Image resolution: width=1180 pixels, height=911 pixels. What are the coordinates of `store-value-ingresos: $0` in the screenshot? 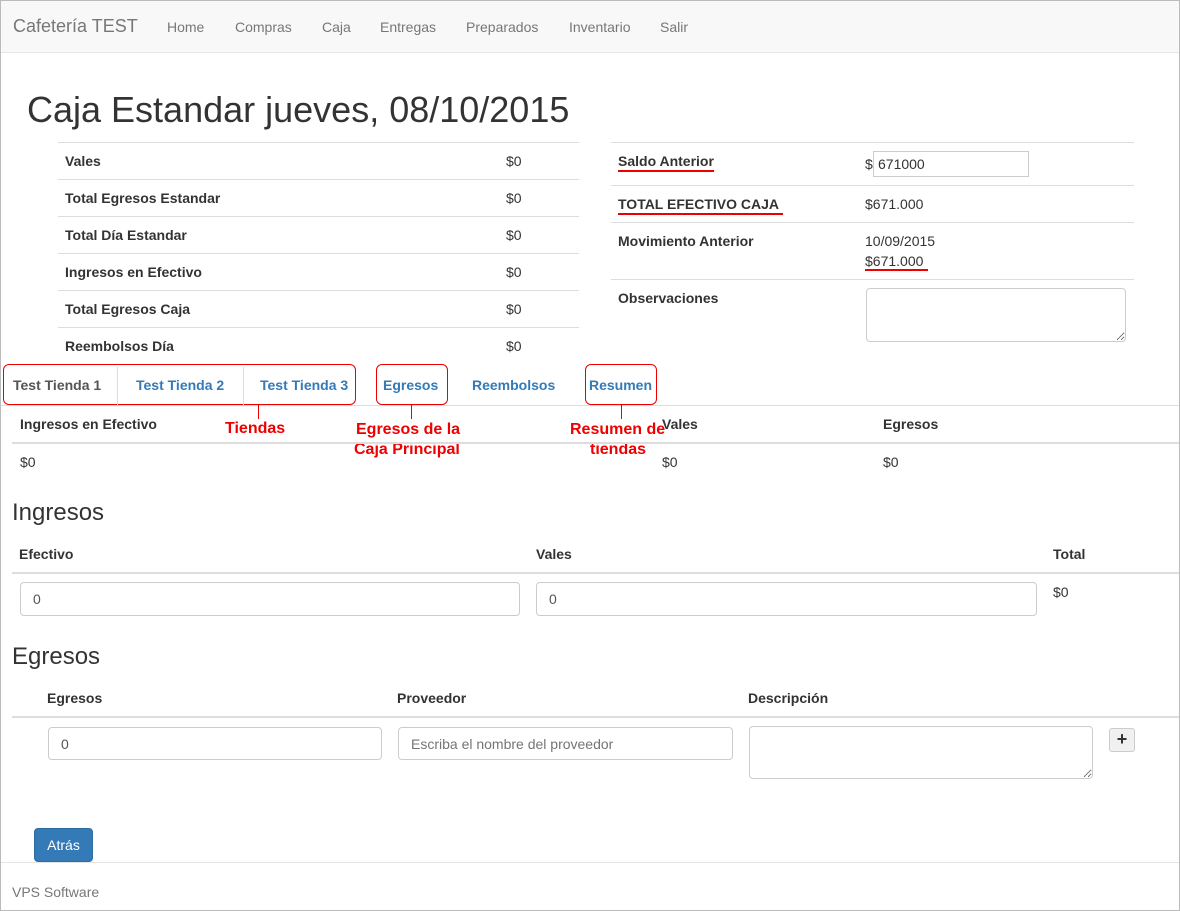 It's located at (28, 462).